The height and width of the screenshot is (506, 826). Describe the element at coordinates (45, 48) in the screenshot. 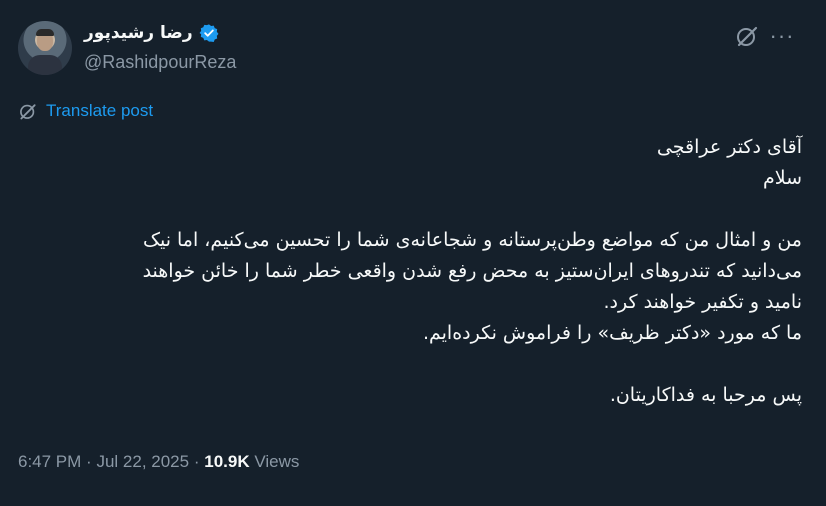

I see `author-avatar` at that location.